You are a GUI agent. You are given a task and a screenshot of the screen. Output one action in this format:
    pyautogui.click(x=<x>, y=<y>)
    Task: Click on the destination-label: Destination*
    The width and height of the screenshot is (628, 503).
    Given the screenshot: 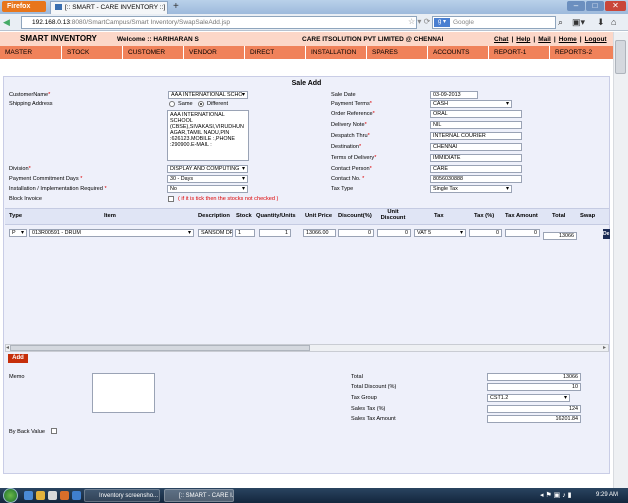 What is the action you would take?
    pyautogui.click(x=346, y=147)
    